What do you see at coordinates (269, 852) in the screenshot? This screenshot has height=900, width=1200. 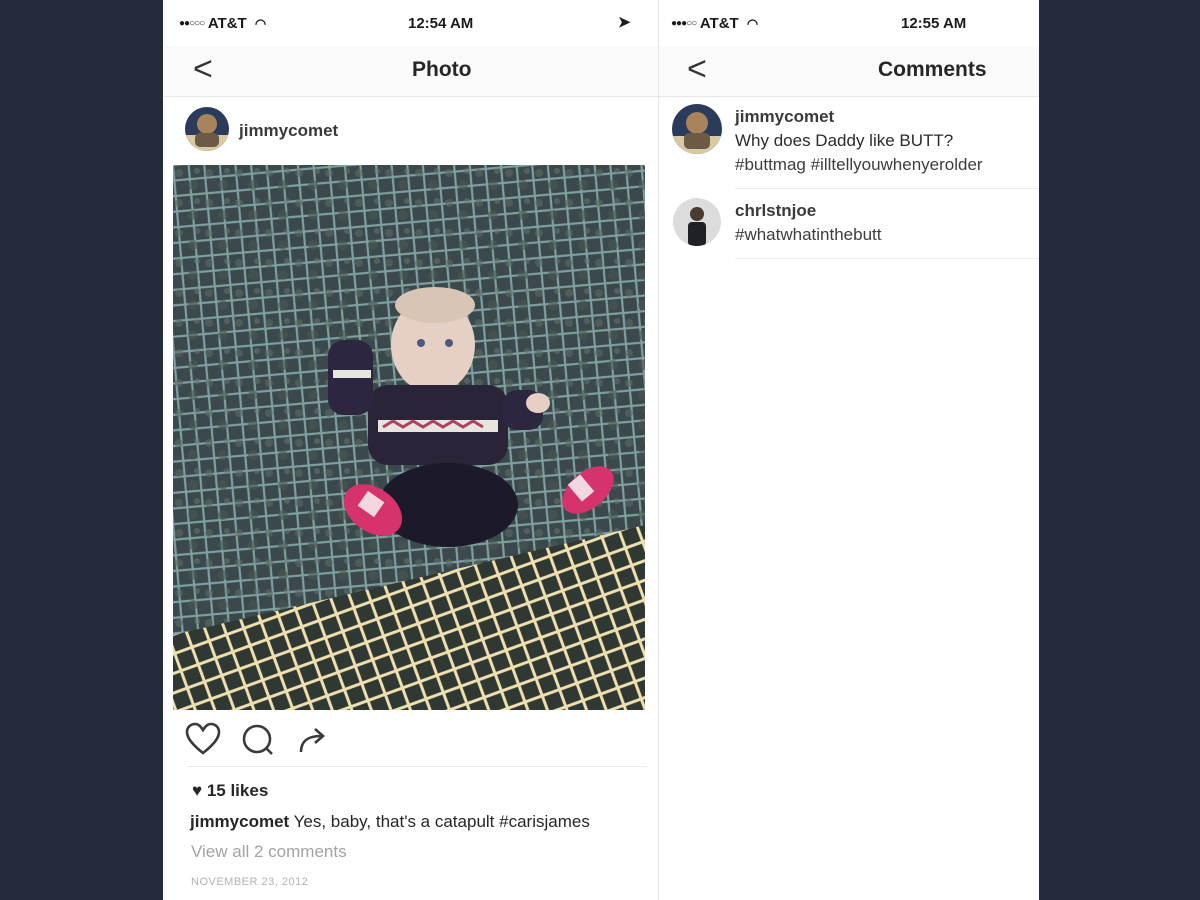 I see `view-comments-link: View all 2 comments` at bounding box center [269, 852].